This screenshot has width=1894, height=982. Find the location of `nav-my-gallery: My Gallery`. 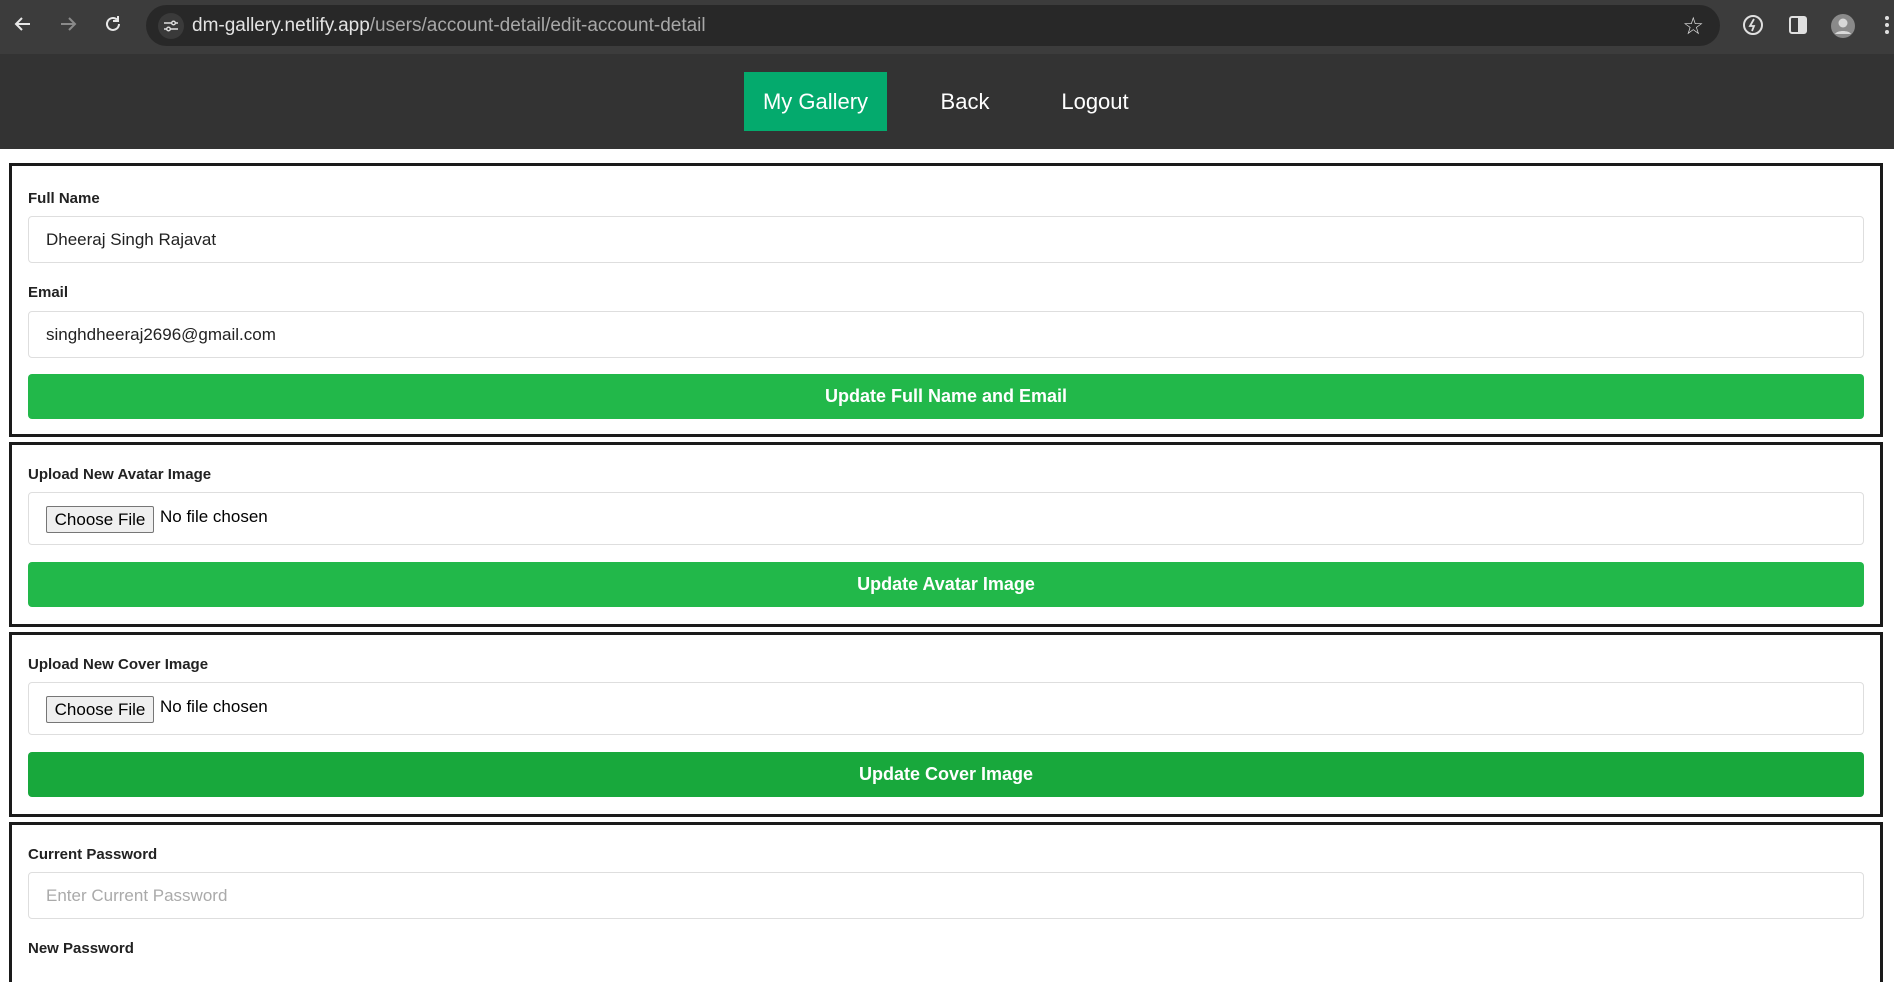

nav-my-gallery: My Gallery is located at coordinates (815, 101).